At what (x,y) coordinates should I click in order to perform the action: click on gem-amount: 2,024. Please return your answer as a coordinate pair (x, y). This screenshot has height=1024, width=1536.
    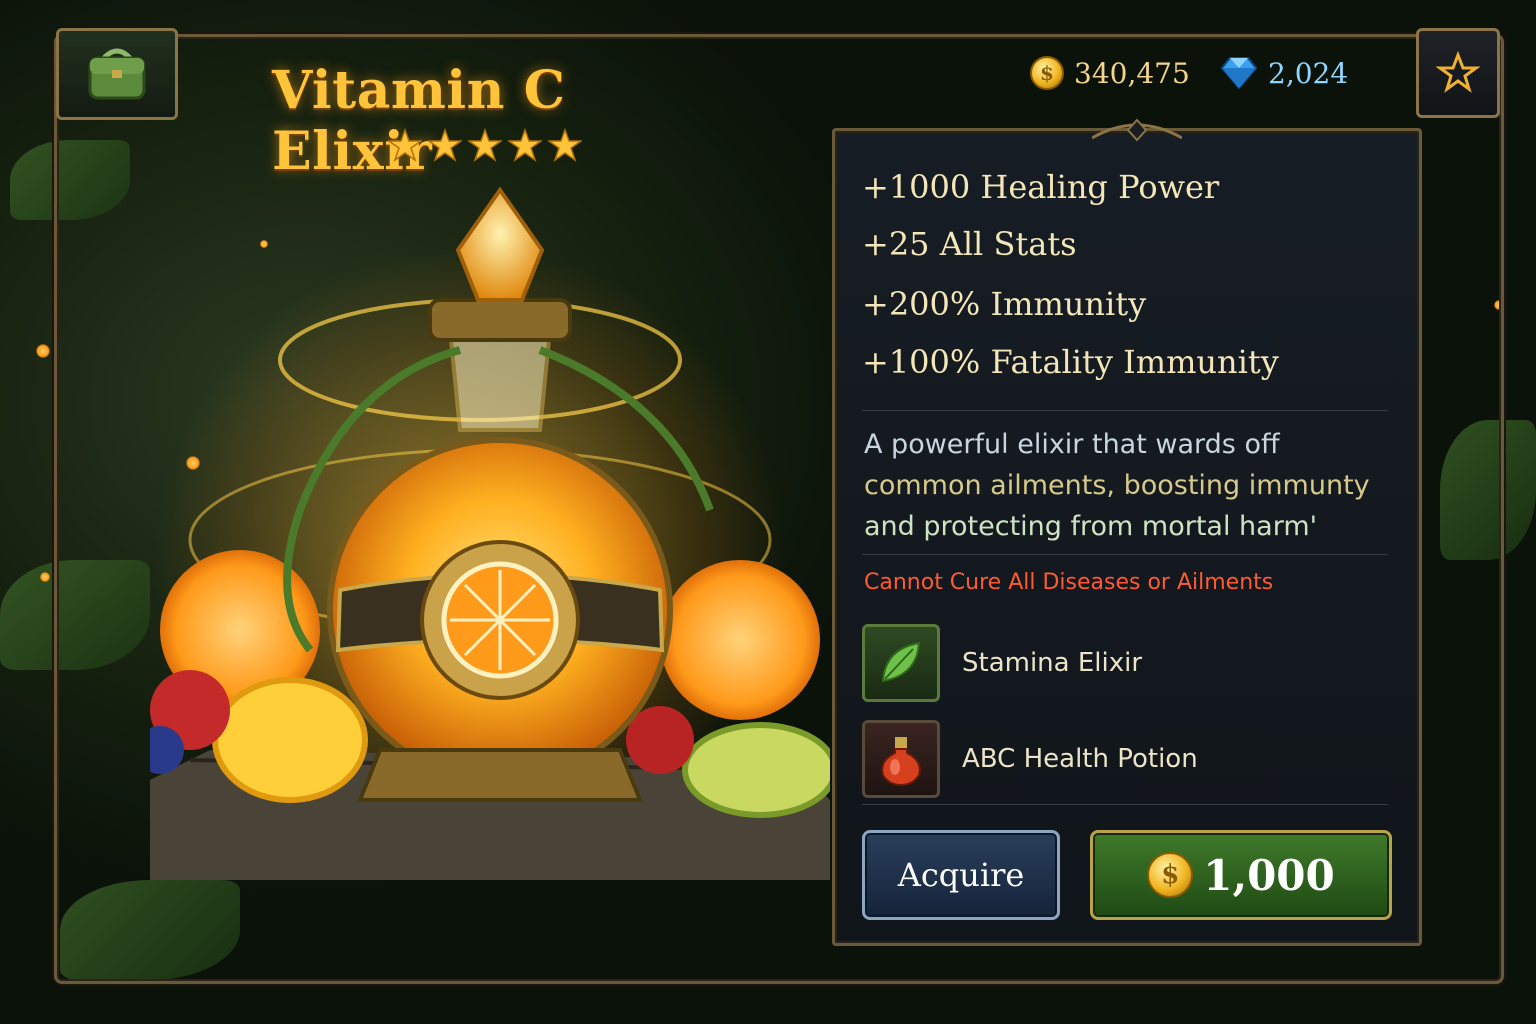
    Looking at the image, I should click on (1308, 73).